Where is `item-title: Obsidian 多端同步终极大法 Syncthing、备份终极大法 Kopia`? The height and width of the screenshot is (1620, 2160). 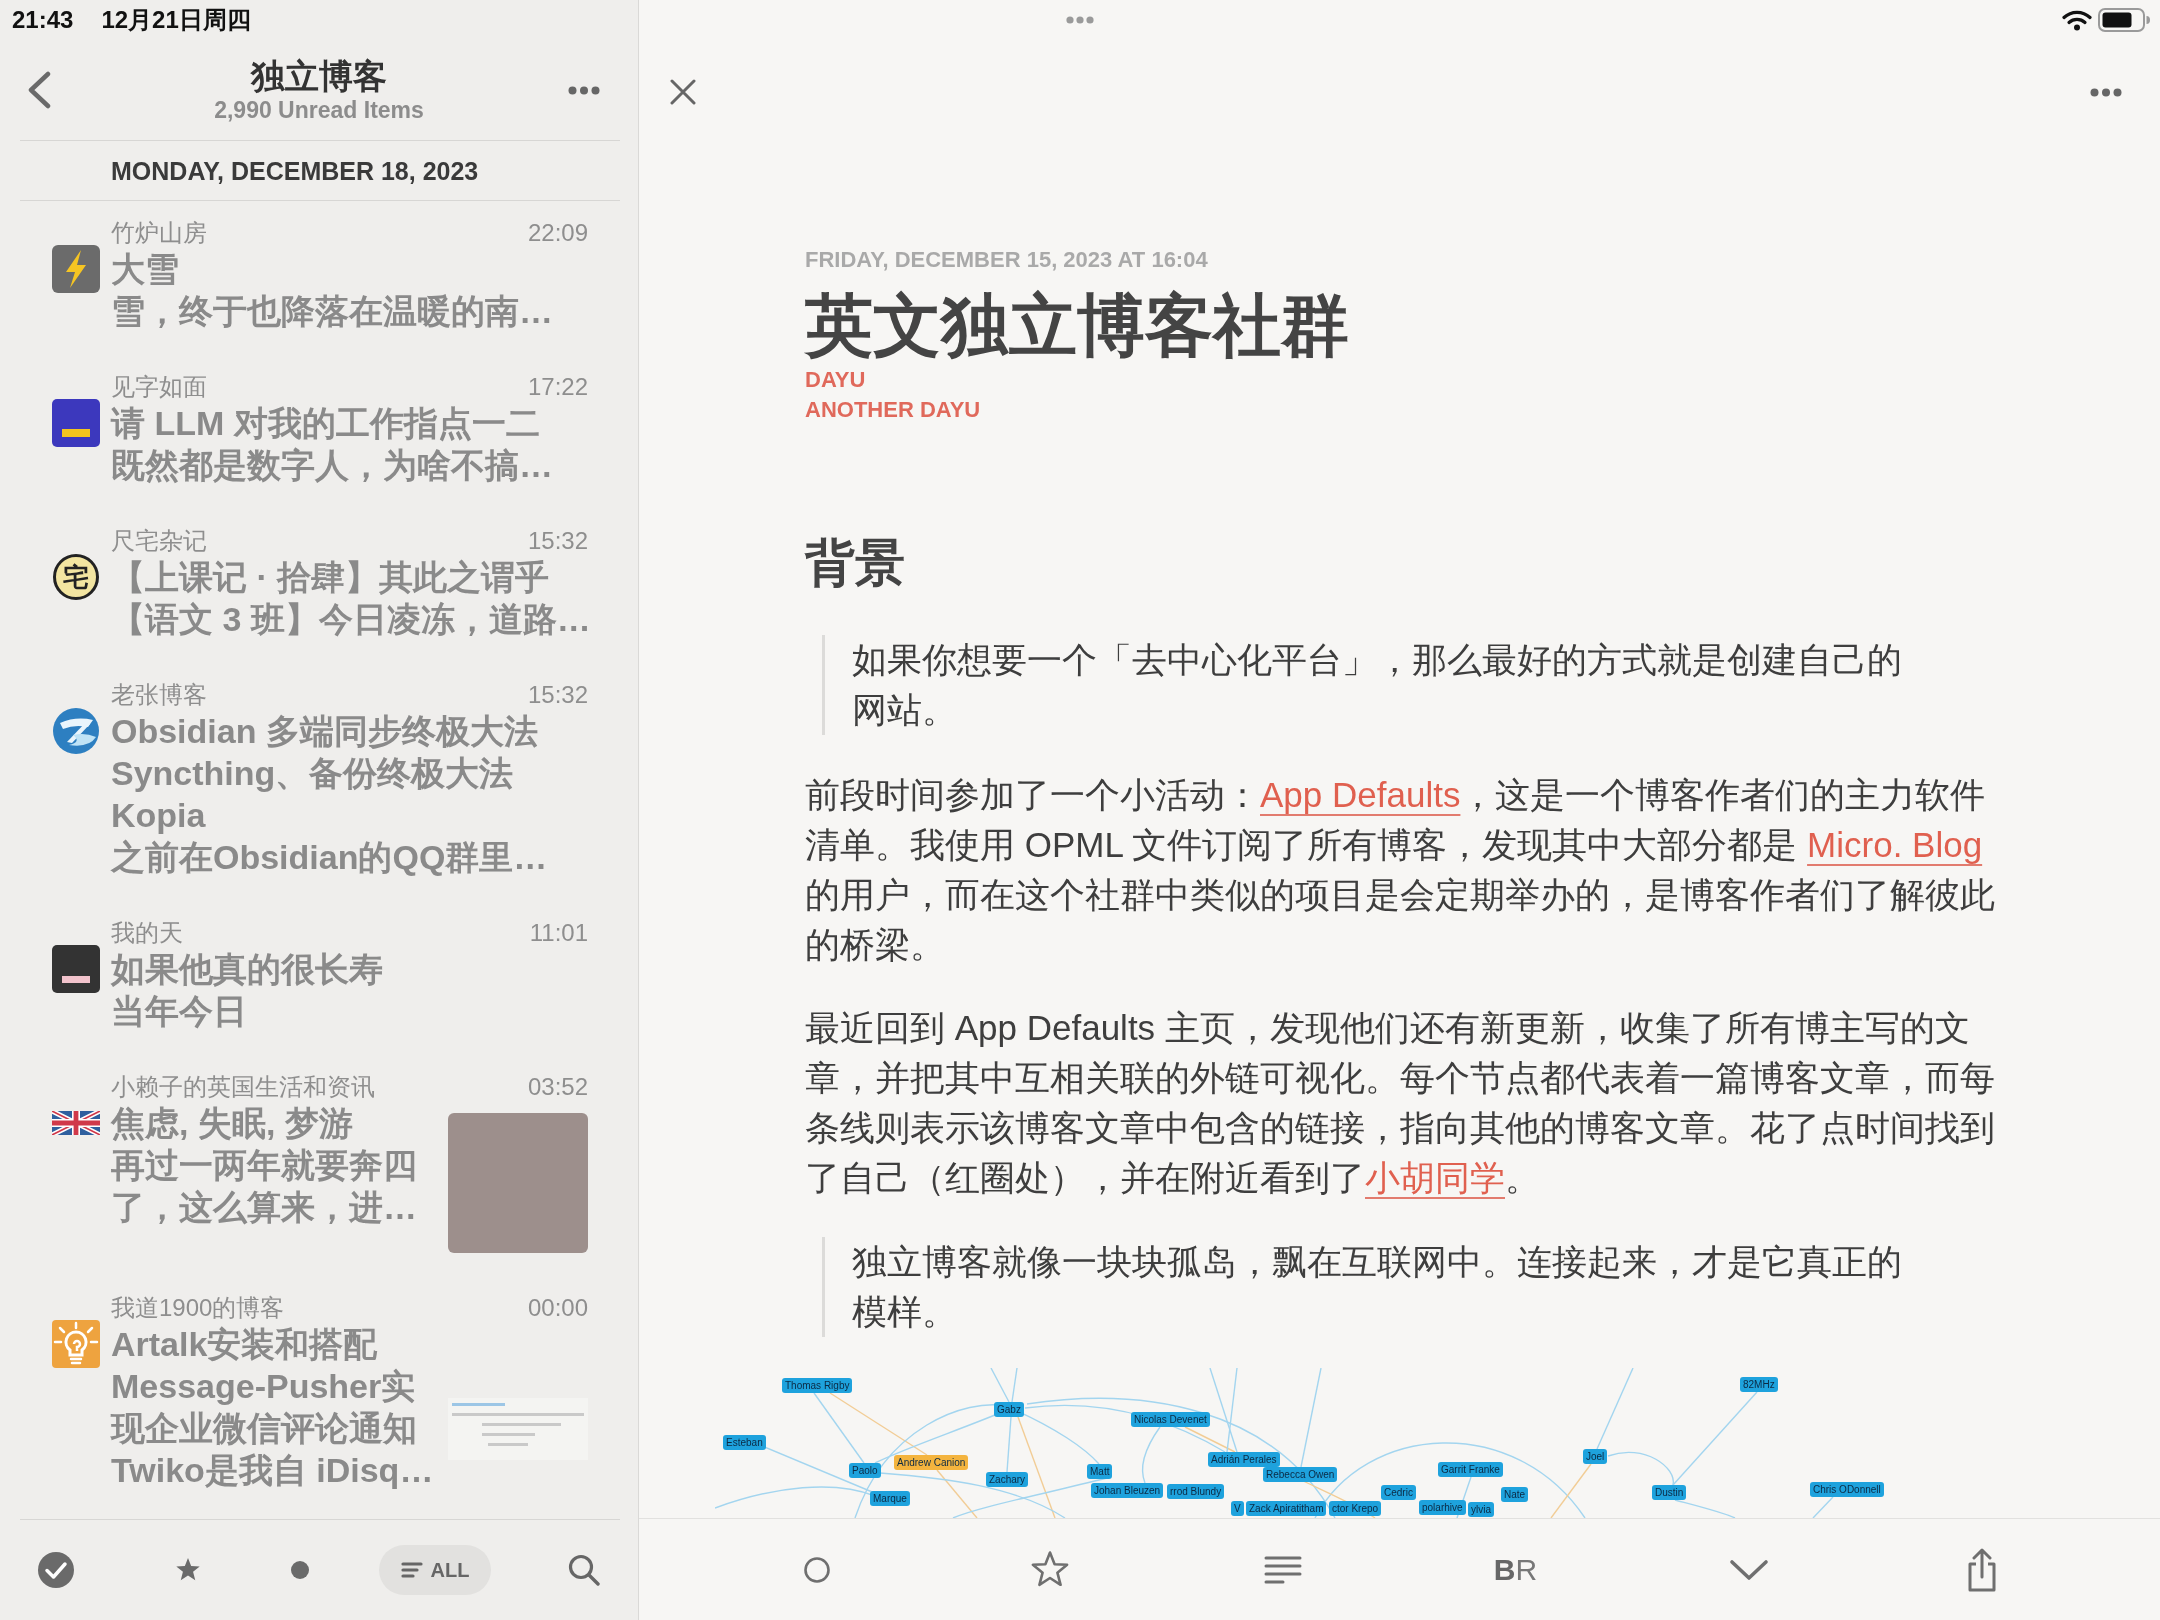 item-title: Obsidian 多端同步终极大法 Syncthing、备份终极大法 Kopia is located at coordinates (349, 773).